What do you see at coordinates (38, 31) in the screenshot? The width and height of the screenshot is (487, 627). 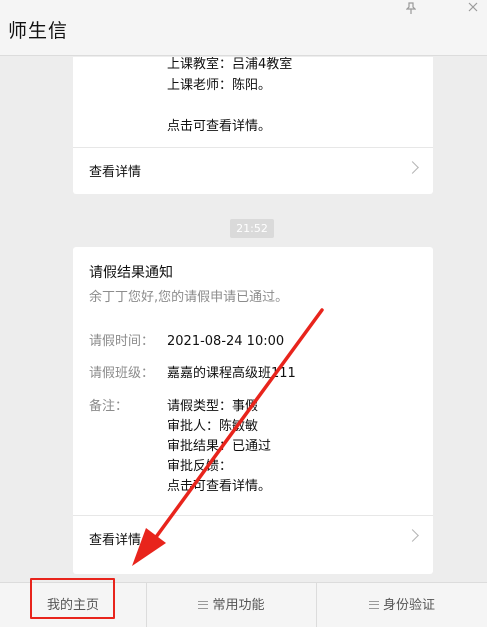 I see `app-title: 师生信` at bounding box center [38, 31].